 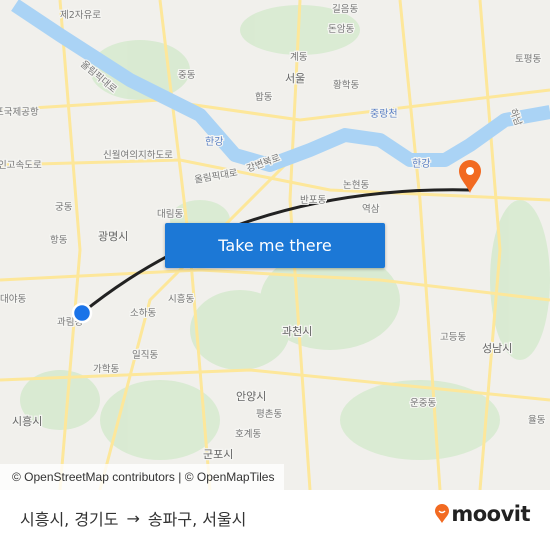 I want to click on map-label: 과천시, so click(x=297, y=331).